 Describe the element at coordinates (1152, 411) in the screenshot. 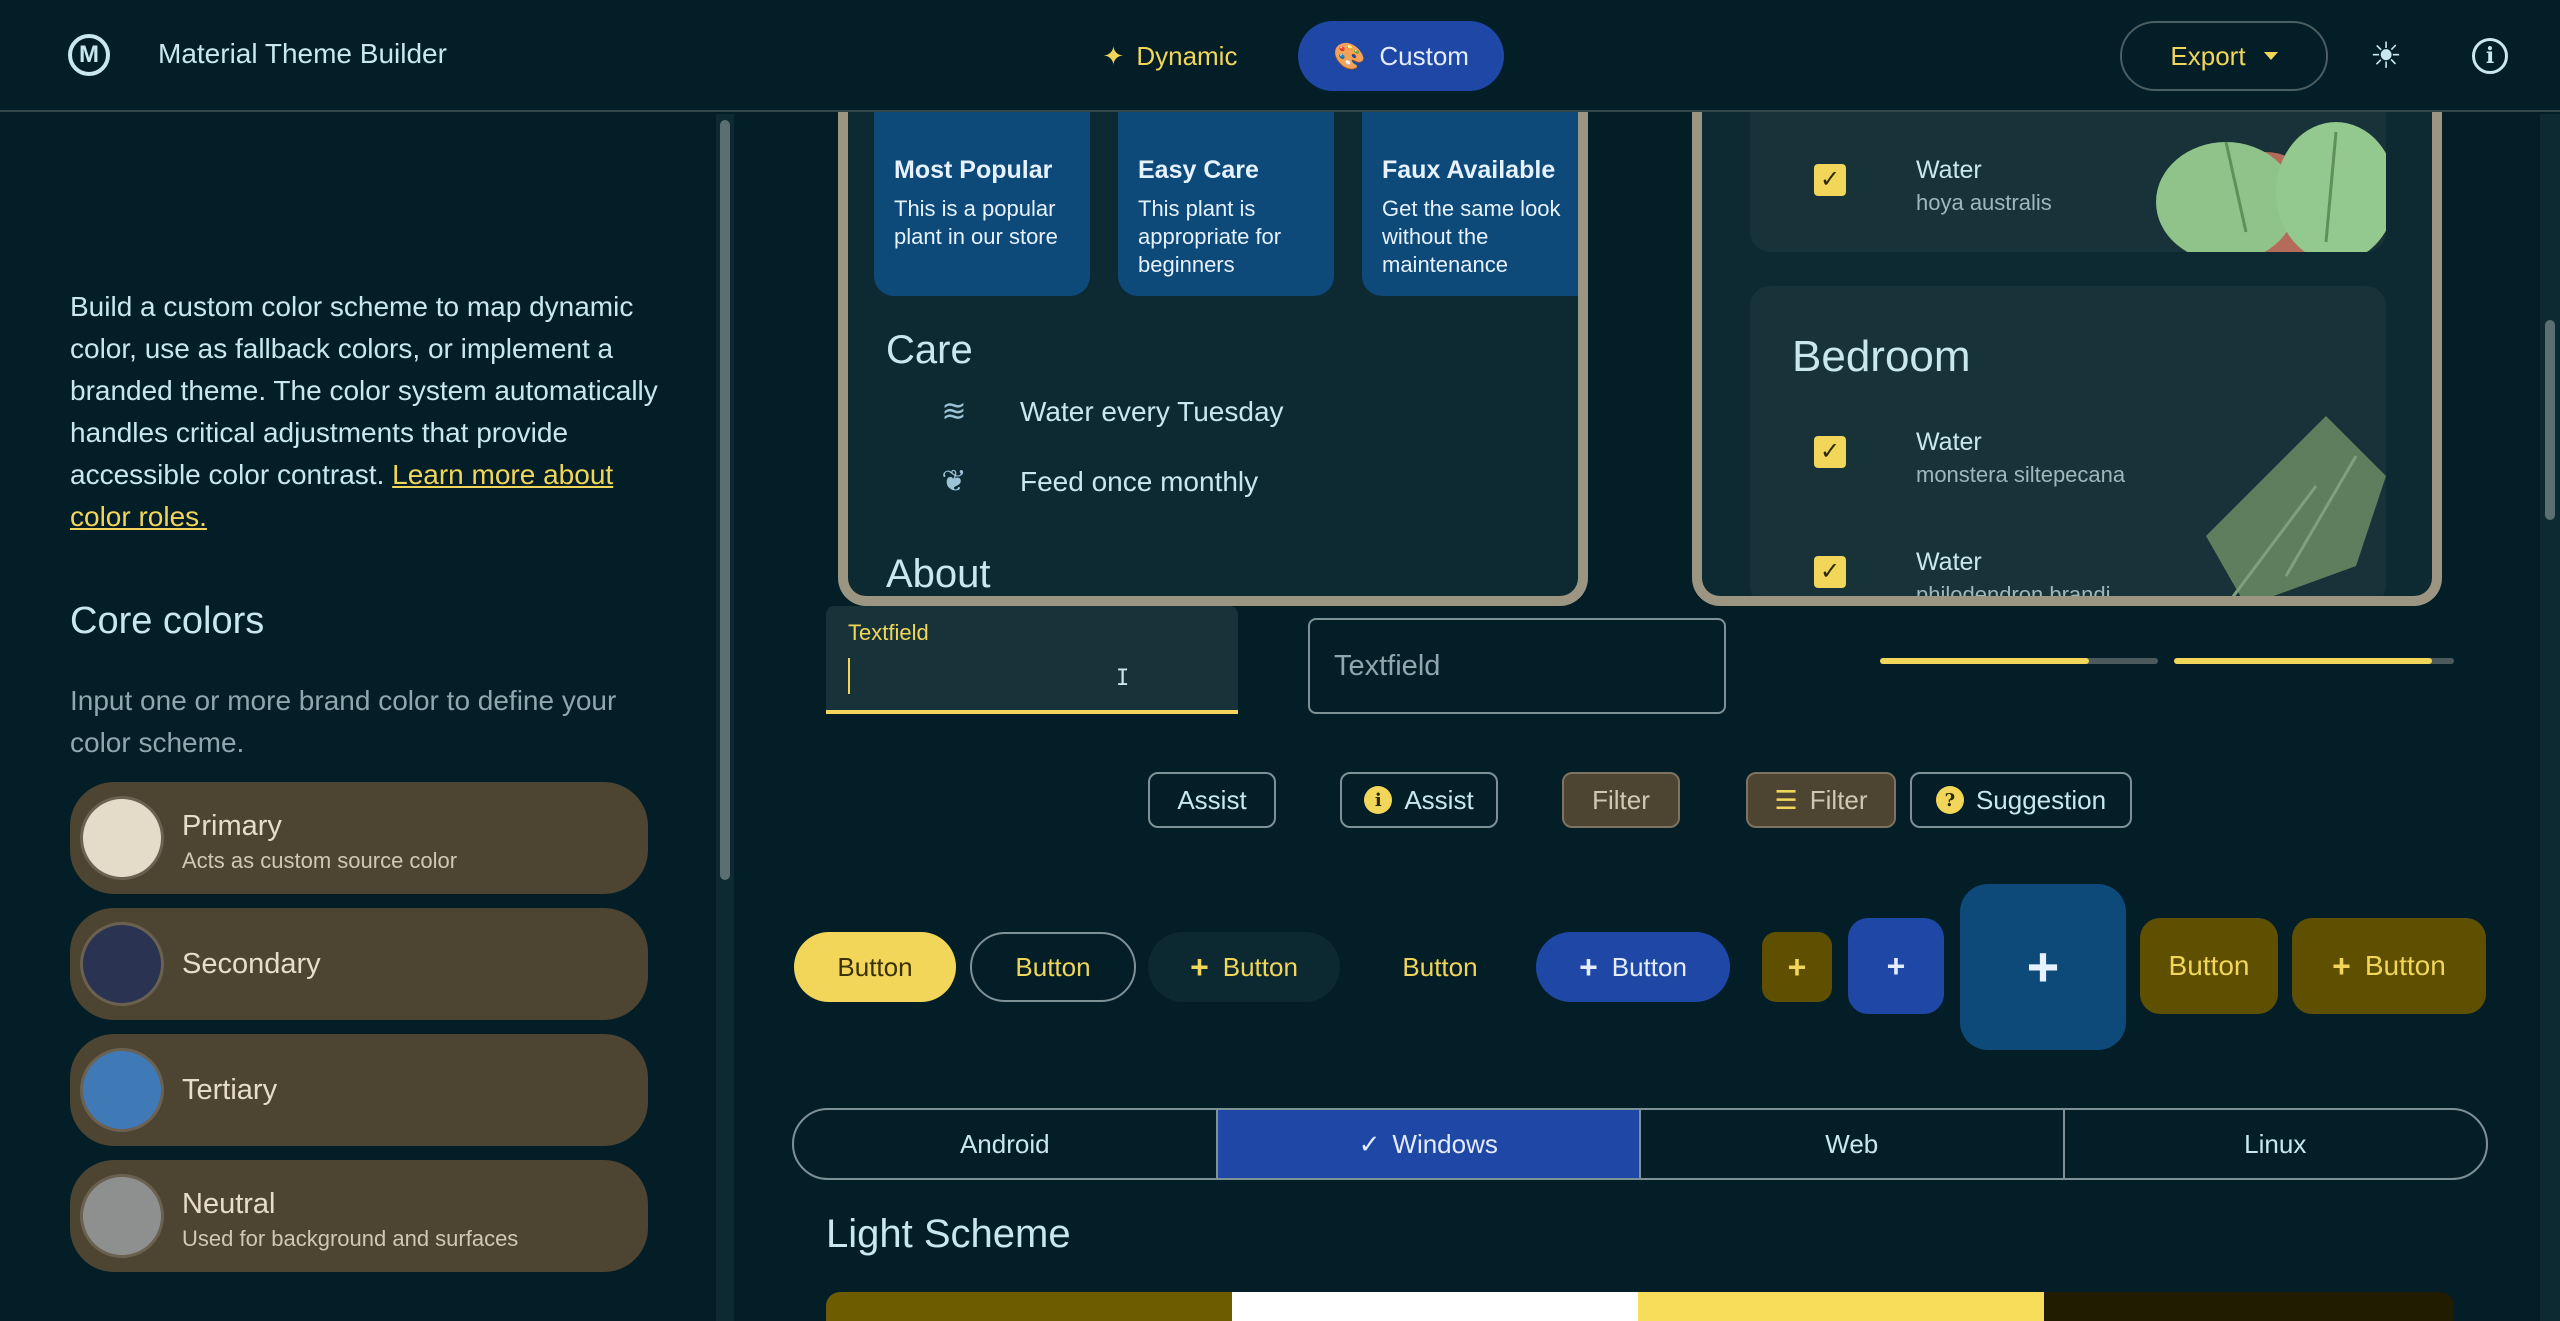

I see `care-item-label: Water every Tuesday` at that location.